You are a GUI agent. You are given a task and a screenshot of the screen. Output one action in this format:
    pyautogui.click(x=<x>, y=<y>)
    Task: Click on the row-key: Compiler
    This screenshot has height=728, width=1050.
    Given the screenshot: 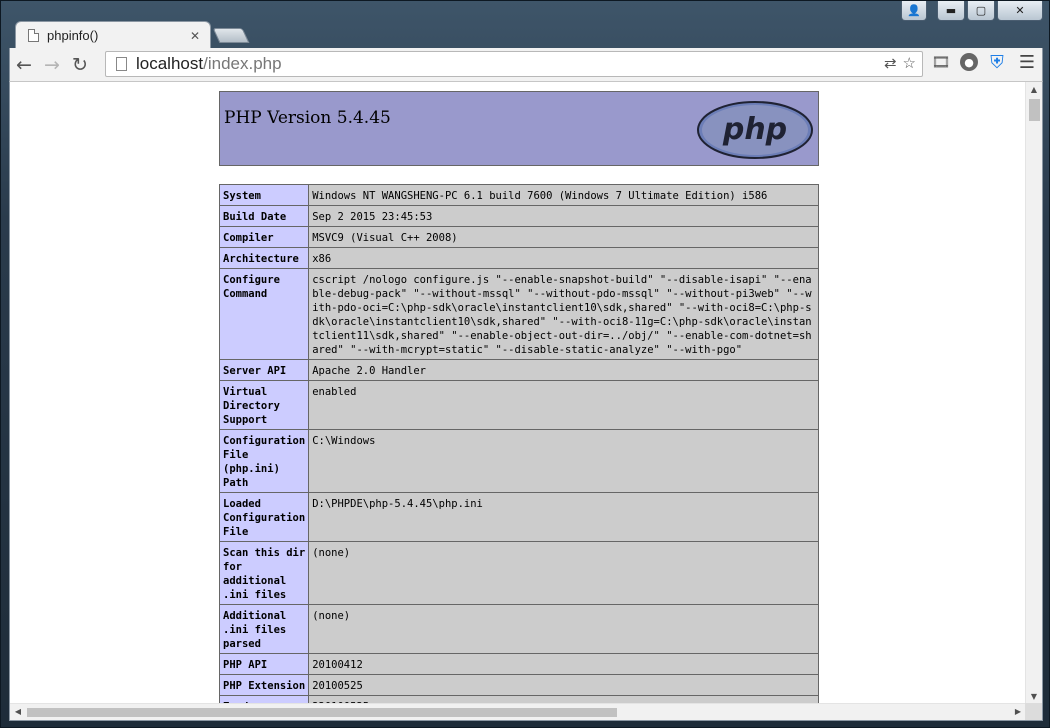 What is the action you would take?
    pyautogui.click(x=264, y=237)
    